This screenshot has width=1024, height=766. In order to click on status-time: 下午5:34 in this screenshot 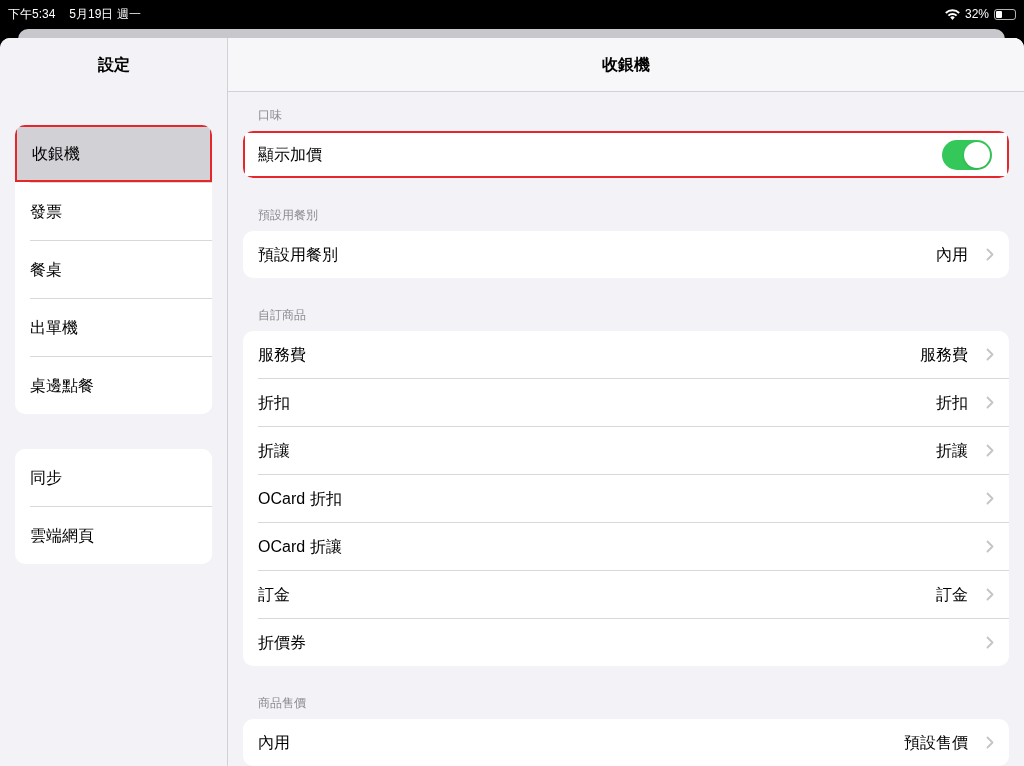, I will do `click(32, 14)`.